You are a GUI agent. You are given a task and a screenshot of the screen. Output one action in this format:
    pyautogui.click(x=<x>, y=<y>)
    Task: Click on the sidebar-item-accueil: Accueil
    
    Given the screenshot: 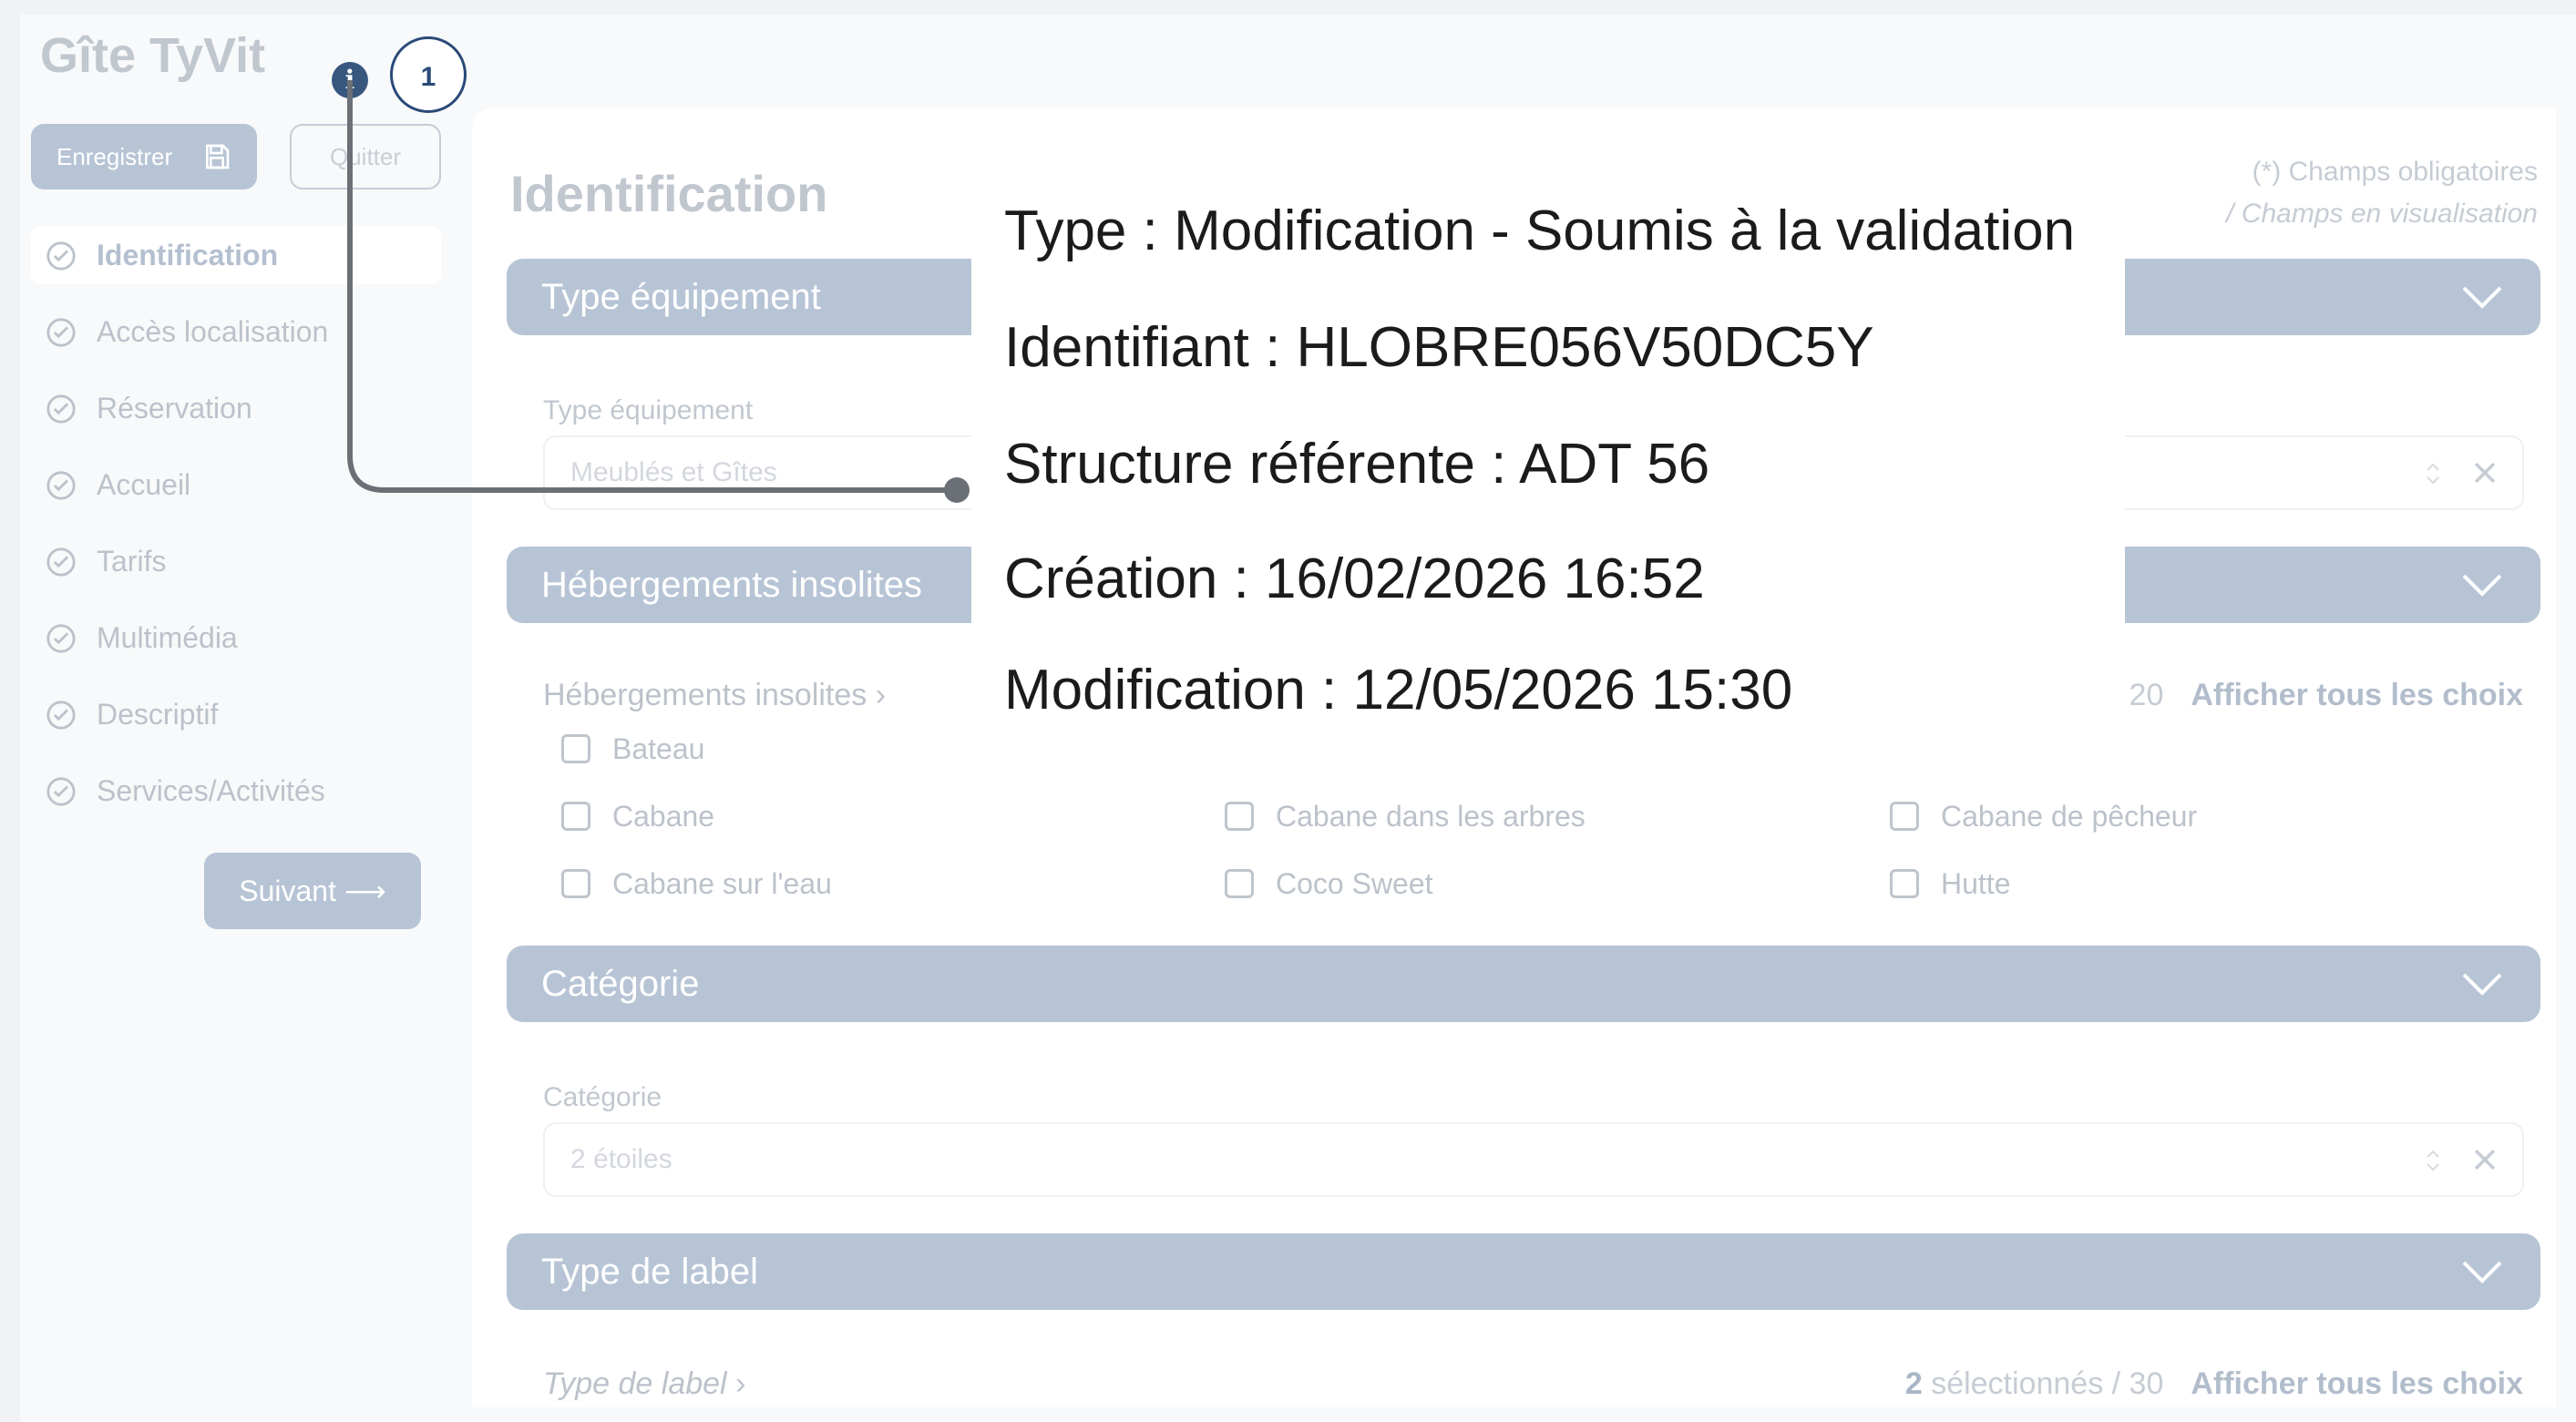 What is the action you would take?
    pyautogui.click(x=236, y=484)
    